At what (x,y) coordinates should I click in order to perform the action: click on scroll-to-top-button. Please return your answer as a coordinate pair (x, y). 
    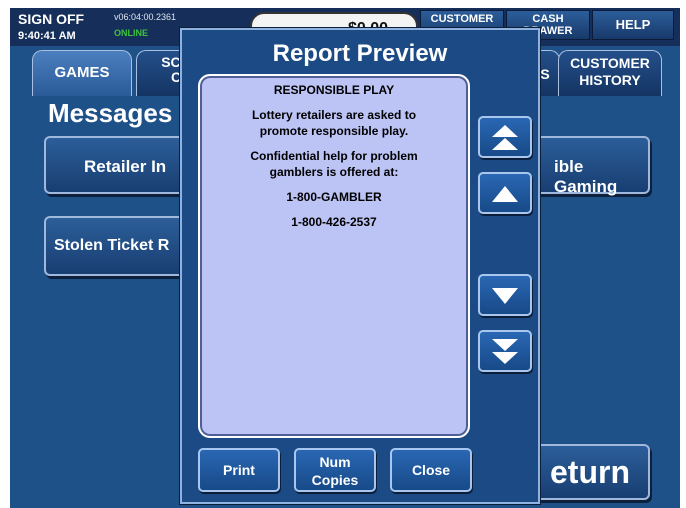
    Looking at the image, I should click on (505, 137).